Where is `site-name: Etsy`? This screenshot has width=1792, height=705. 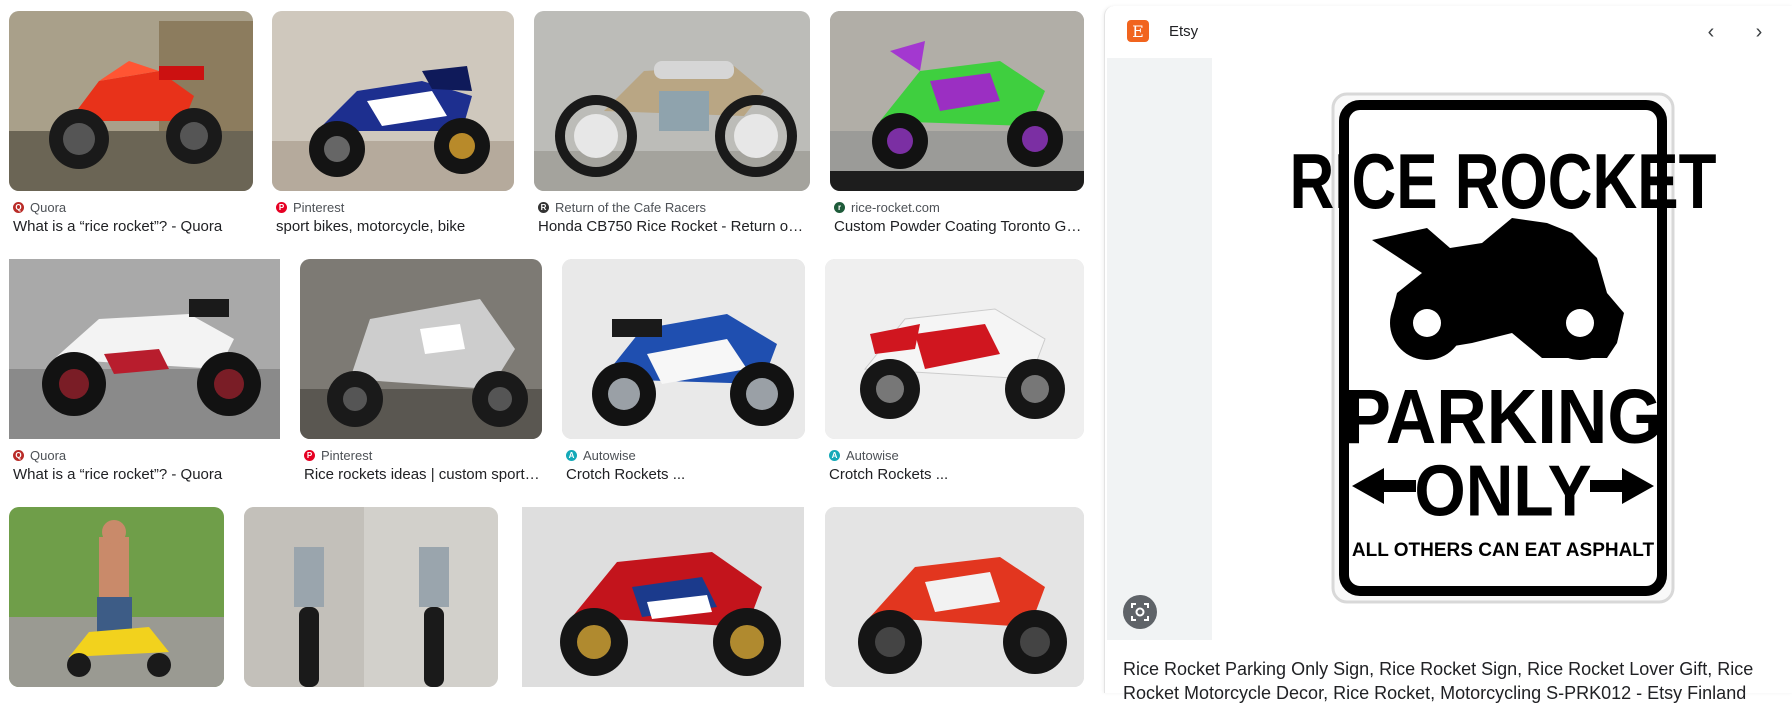 site-name: Etsy is located at coordinates (1183, 31).